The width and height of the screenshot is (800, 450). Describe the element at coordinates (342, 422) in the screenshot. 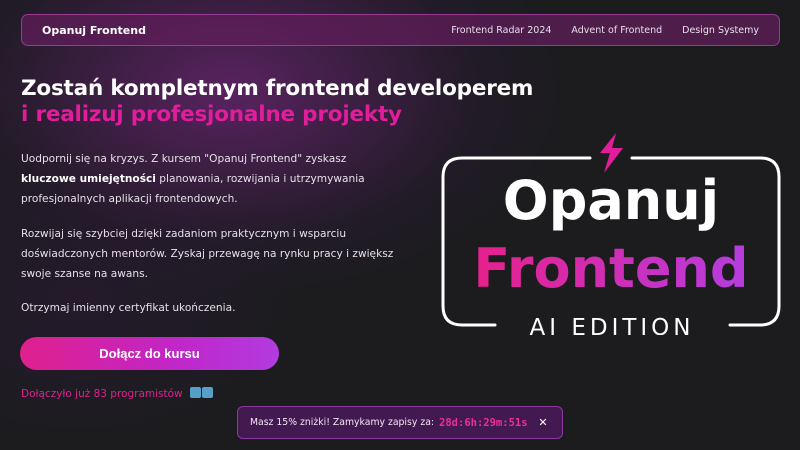

I see `discount-text: Masz 15% zniżki! Zamykamy zapisy za:` at that location.